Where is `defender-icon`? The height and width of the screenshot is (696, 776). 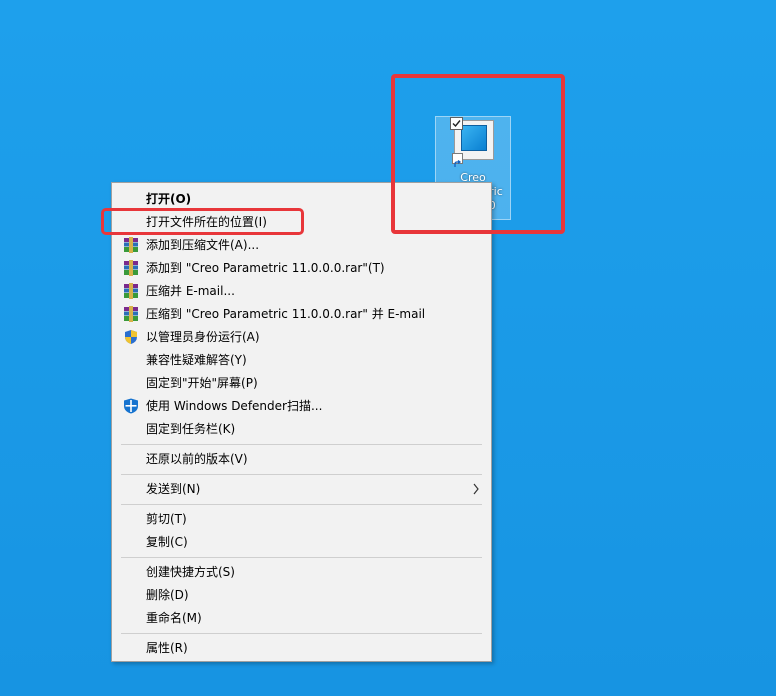
defender-icon is located at coordinates (131, 406).